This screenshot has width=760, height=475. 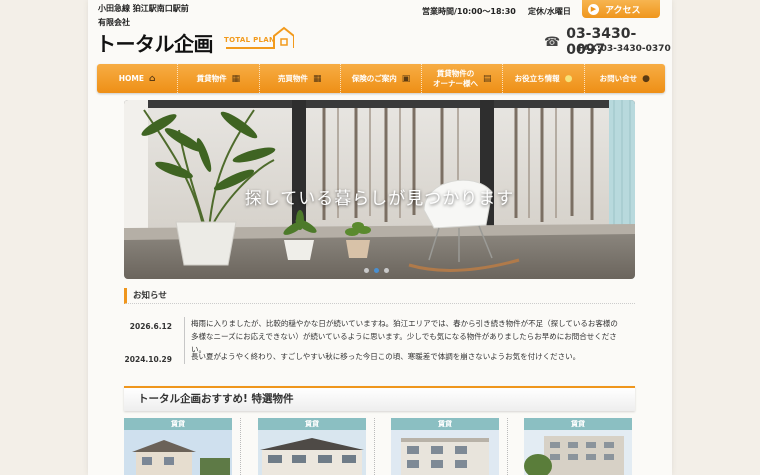 I want to click on lightbulb-icon: ●, so click(x=568, y=78).